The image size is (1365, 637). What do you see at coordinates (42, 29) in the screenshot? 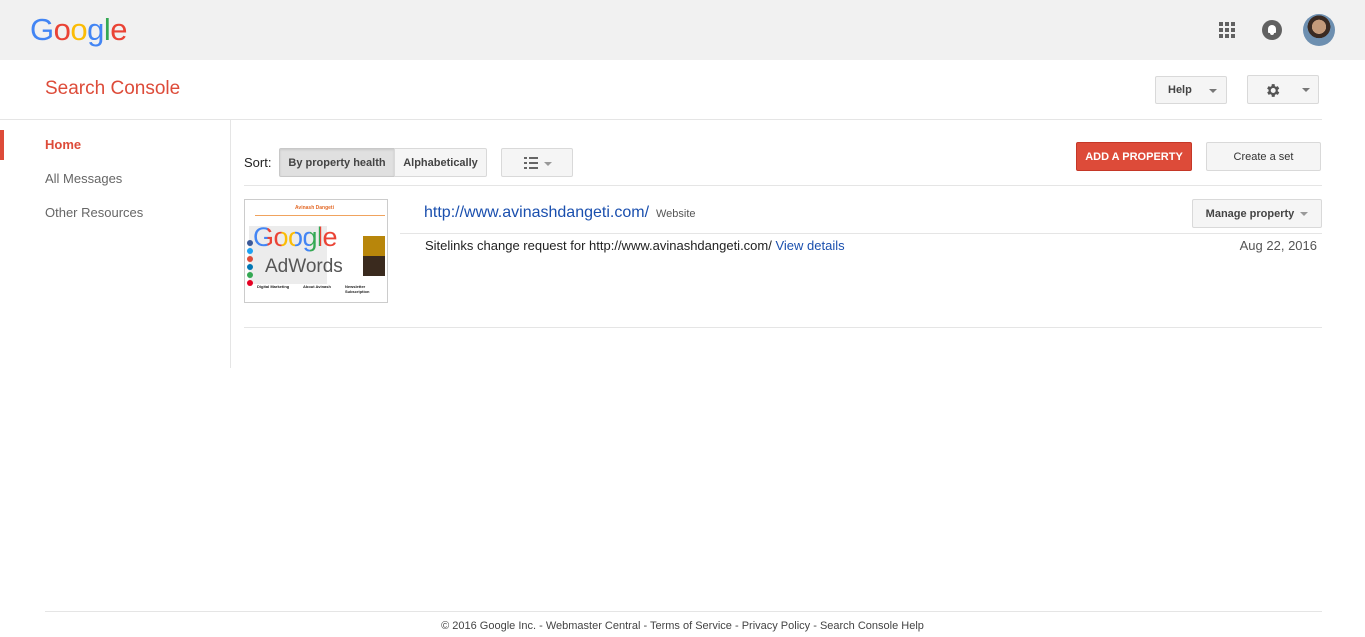
I see `logo-letter-g: G` at bounding box center [42, 29].